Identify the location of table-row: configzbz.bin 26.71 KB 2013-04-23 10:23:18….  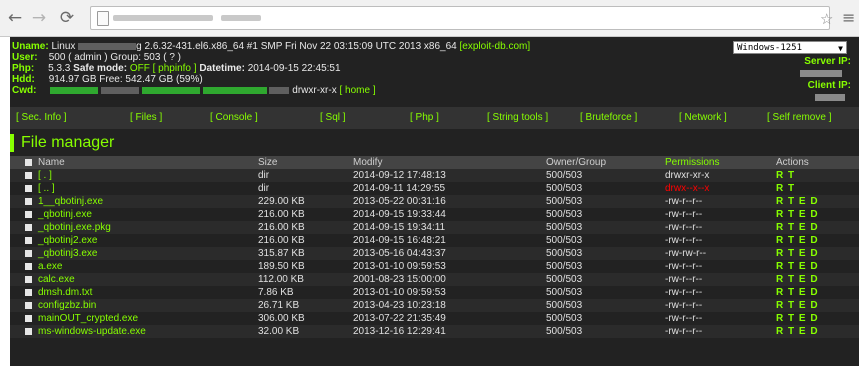
(434, 305).